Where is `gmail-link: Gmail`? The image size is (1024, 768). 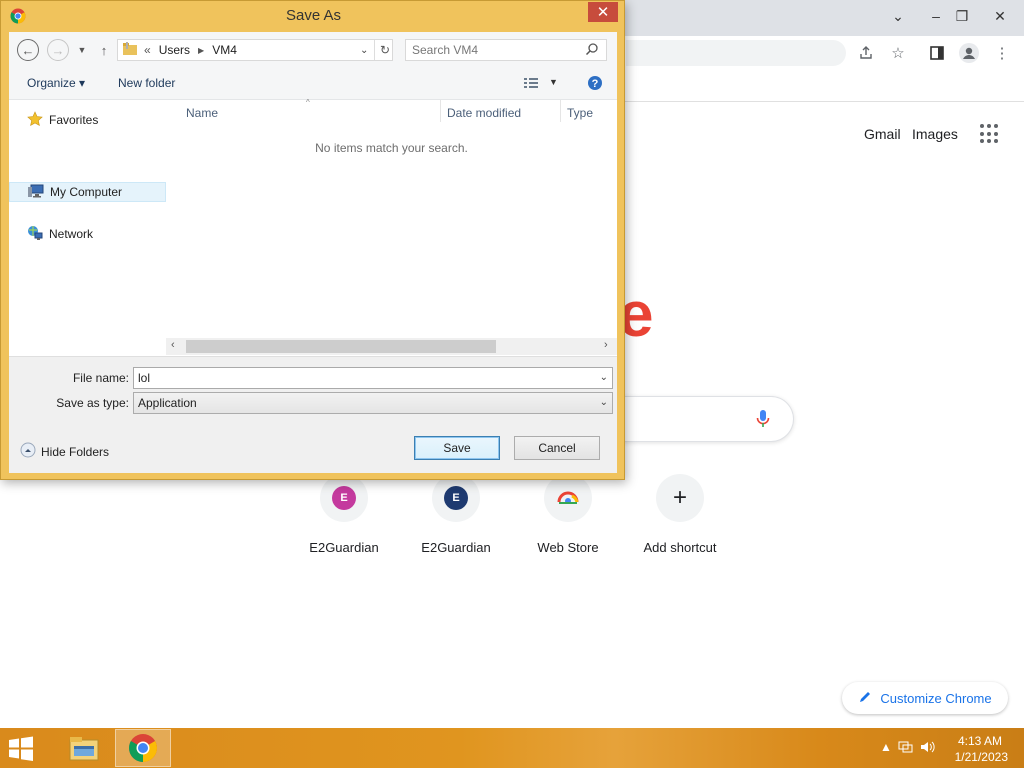
gmail-link: Gmail is located at coordinates (882, 134).